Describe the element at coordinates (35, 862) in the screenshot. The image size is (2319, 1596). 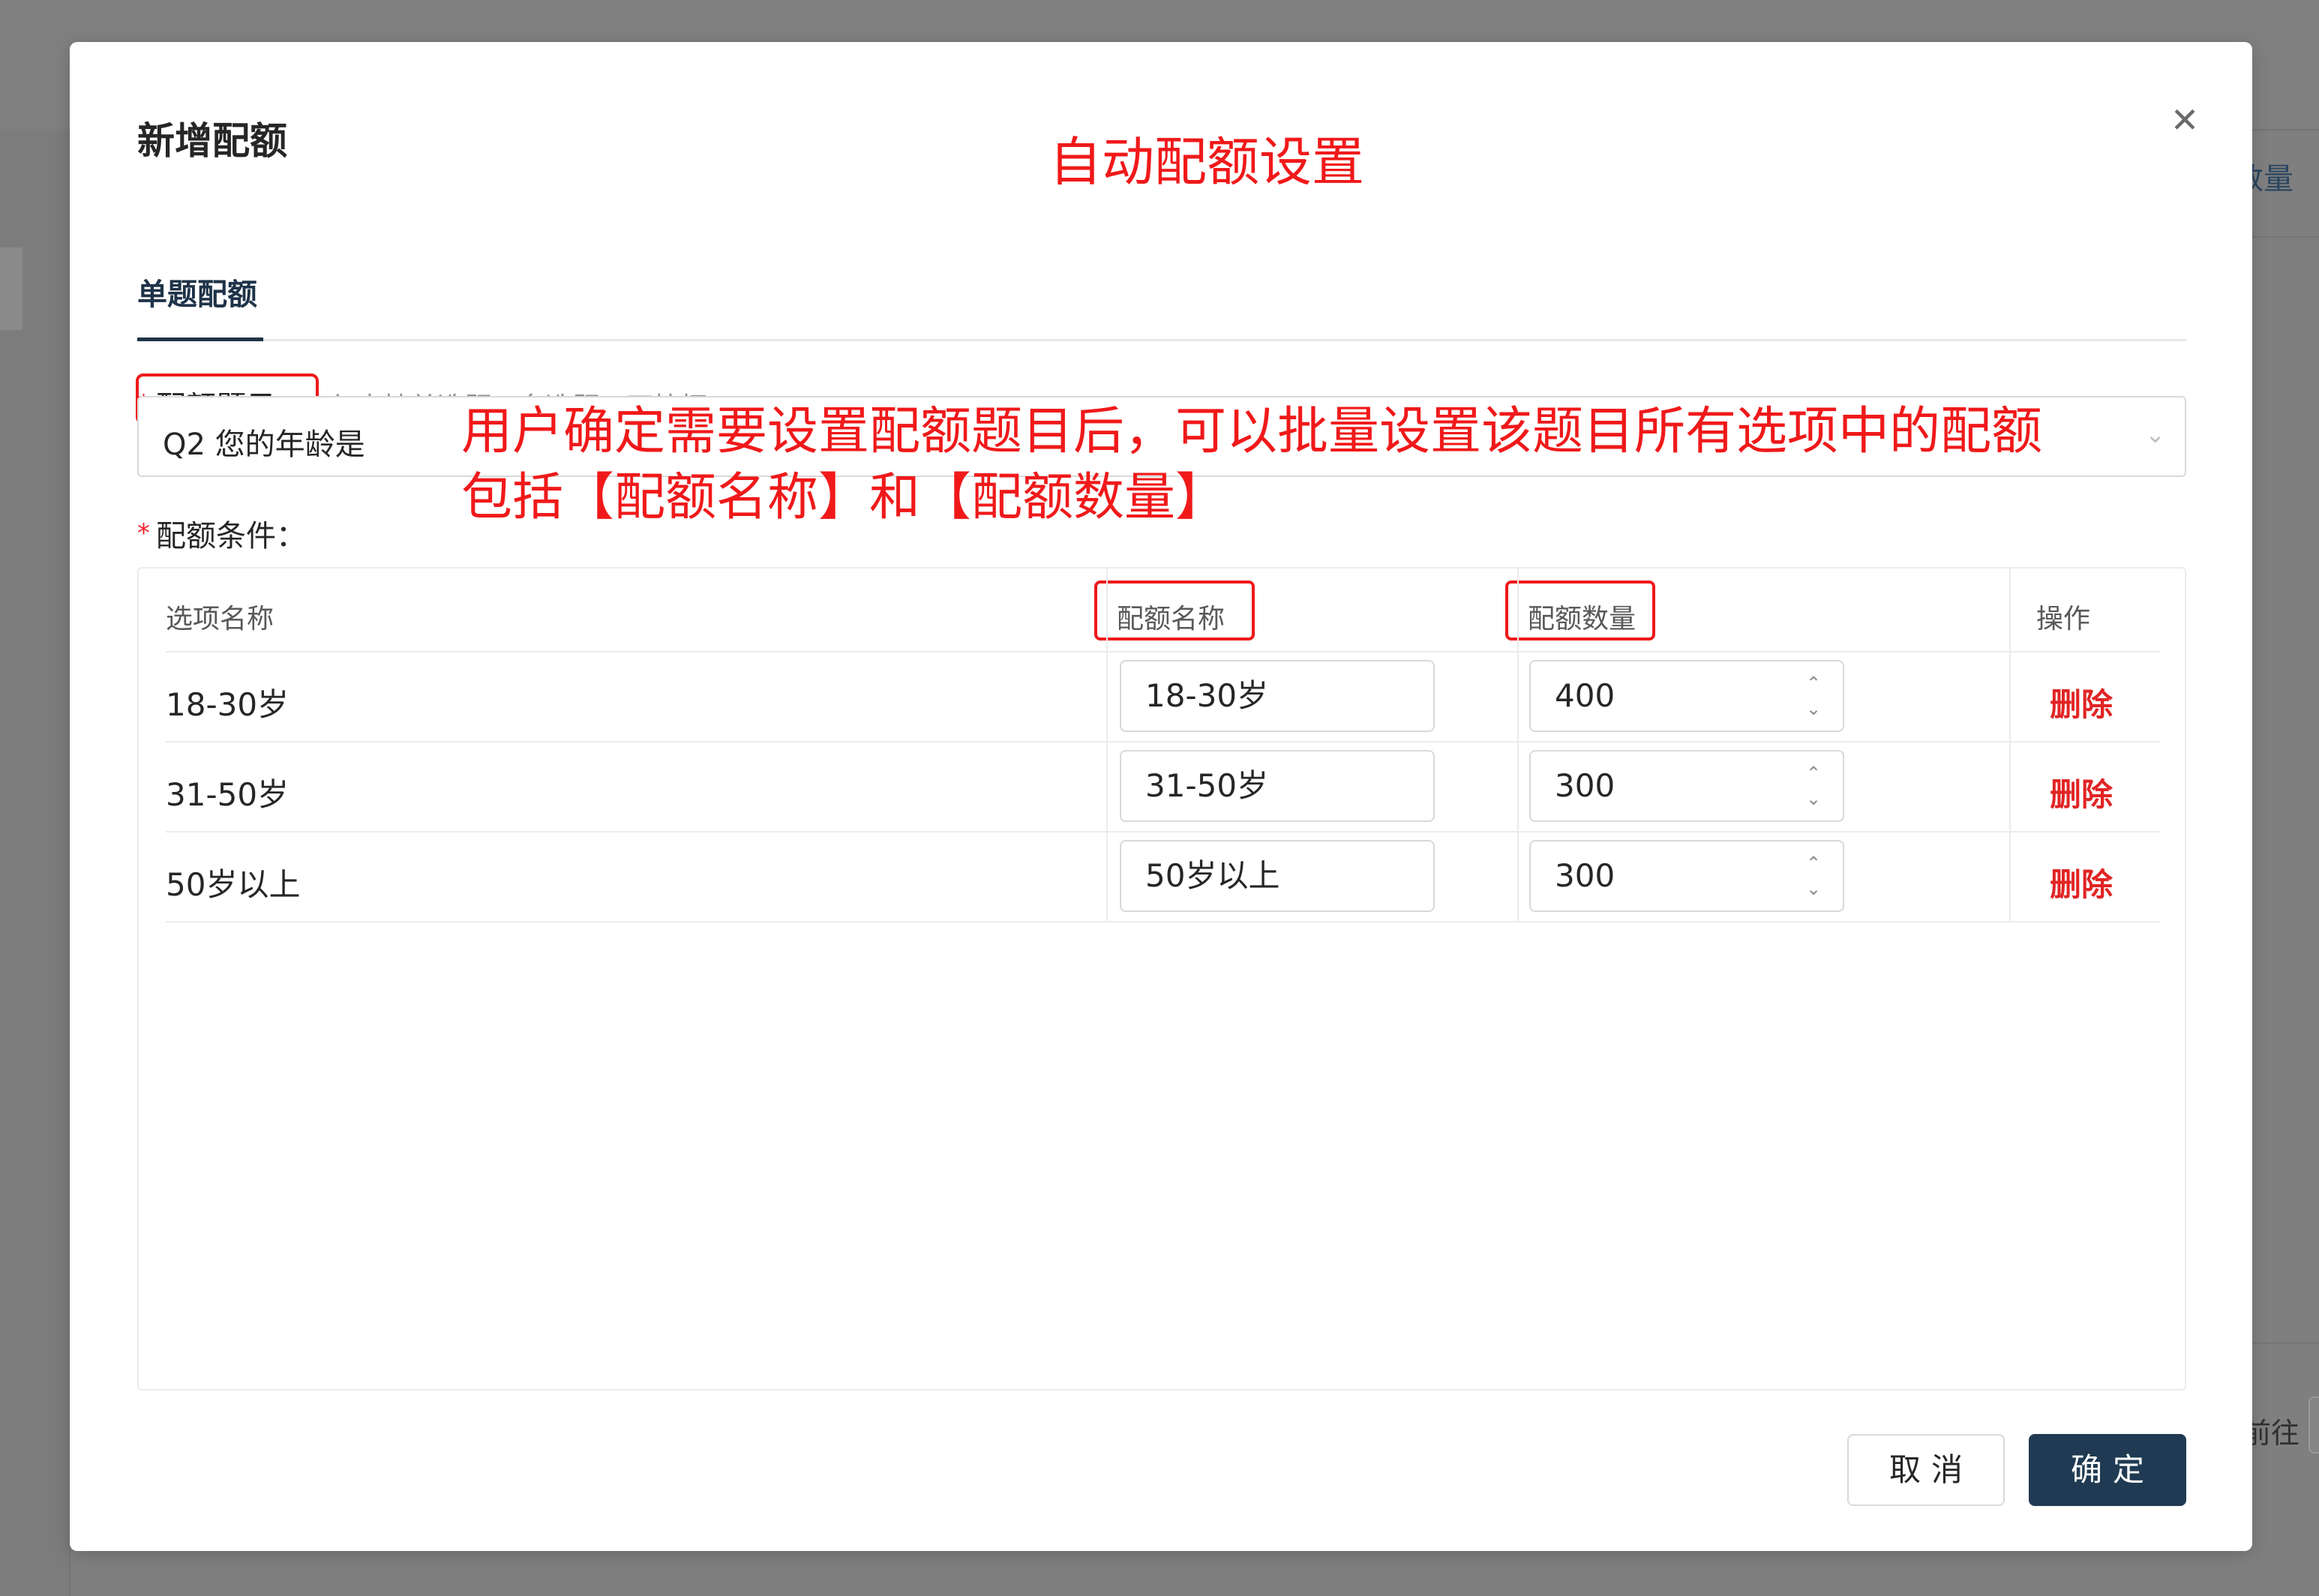
I see `background-sidebar` at that location.